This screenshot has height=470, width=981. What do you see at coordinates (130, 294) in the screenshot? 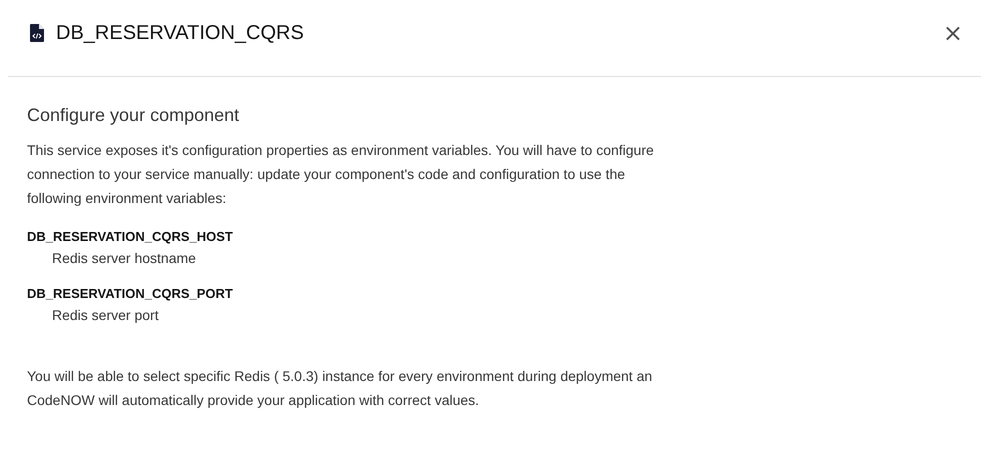
I see `variable-name: DB_RESERVATION_CQRS_PORT` at bounding box center [130, 294].